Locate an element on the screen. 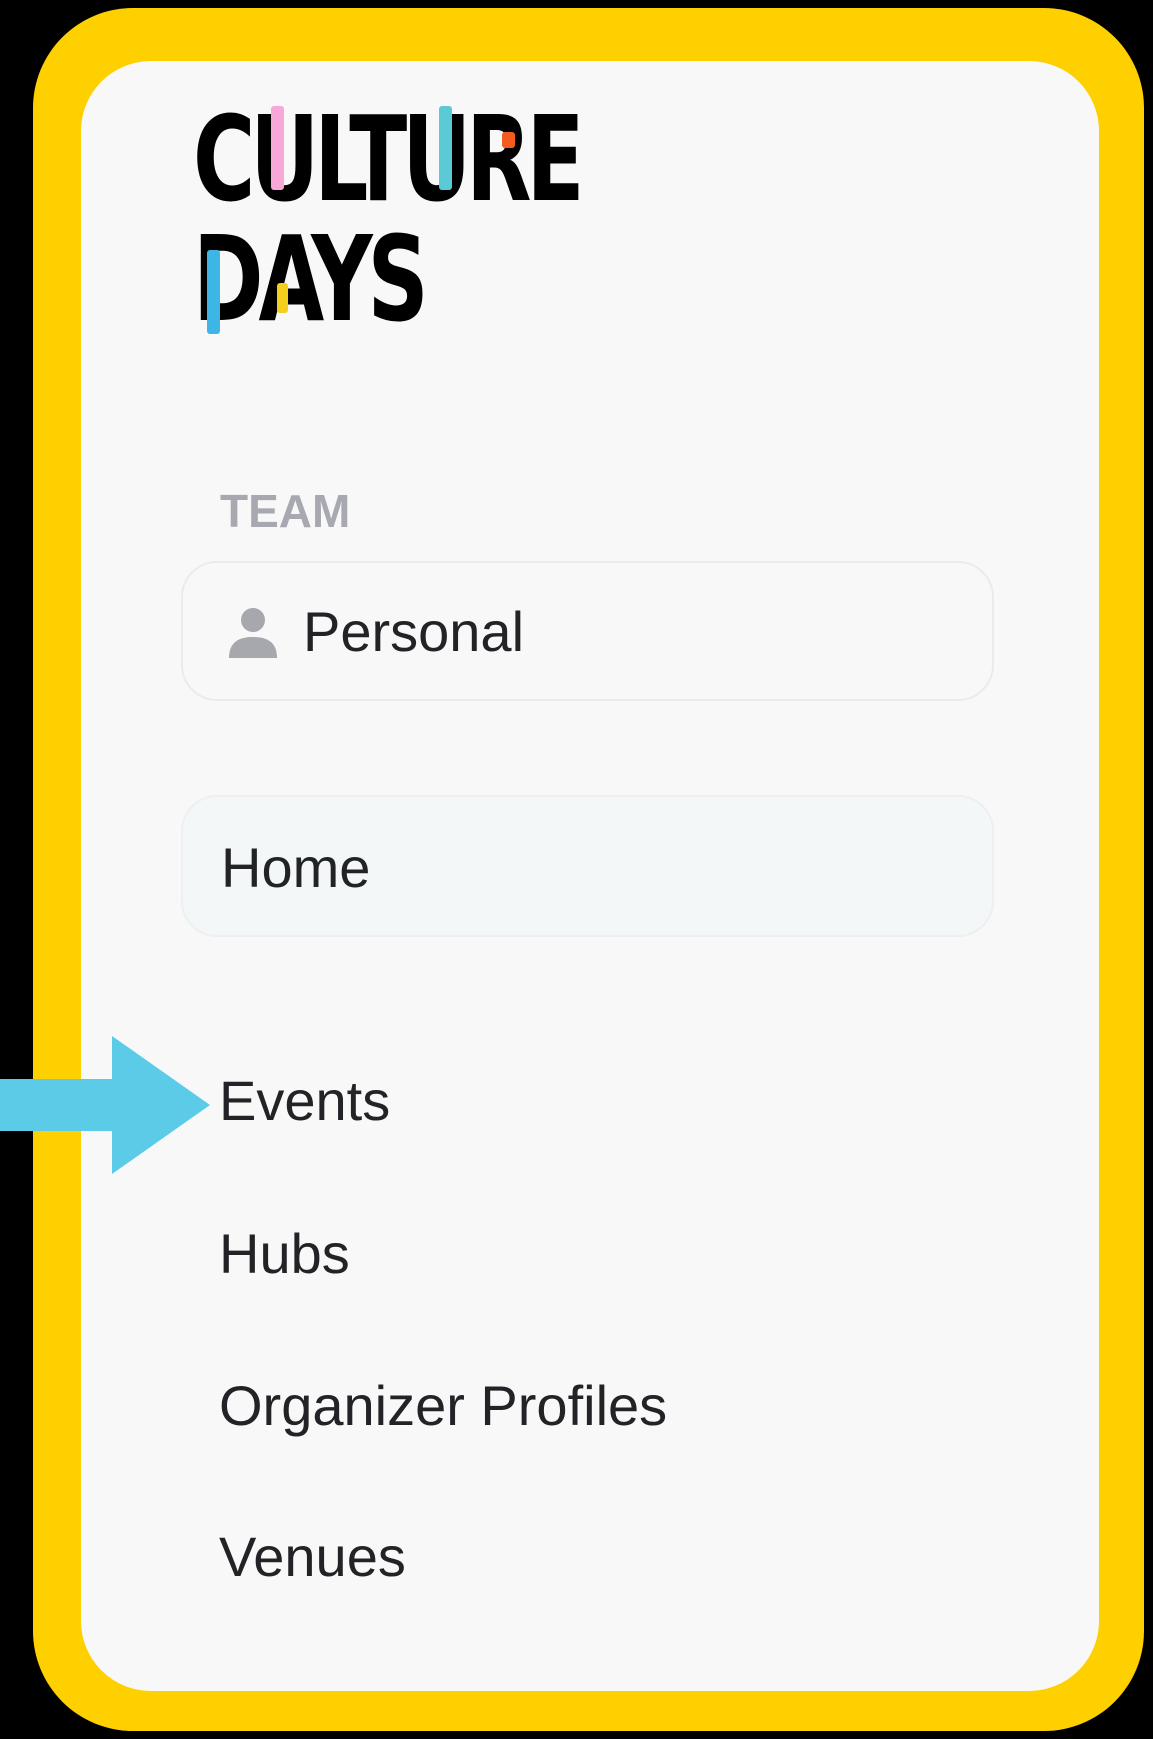  nav-item-label: Events is located at coordinates (305, 1100).